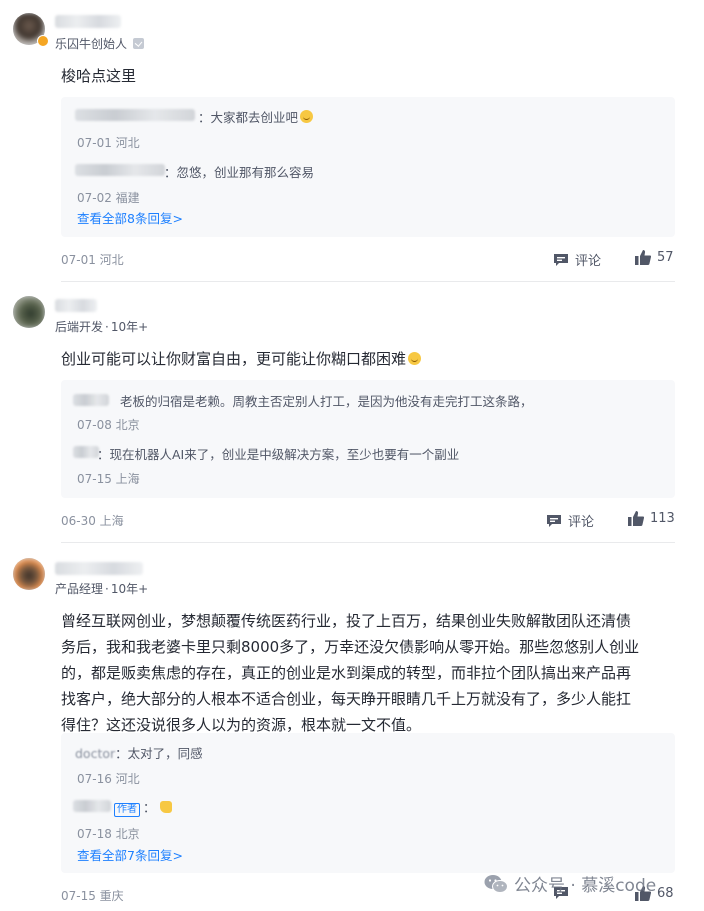 This screenshot has height=911, width=704. Describe the element at coordinates (130, 854) in the screenshot. I see `view-all-replies-link: 查看全部7条回复>` at that location.